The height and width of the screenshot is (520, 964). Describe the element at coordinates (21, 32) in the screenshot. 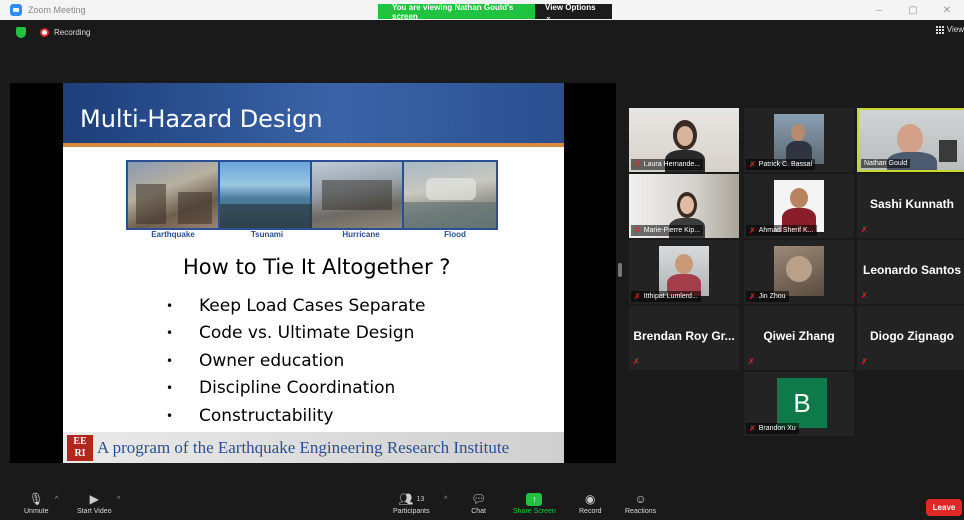

I see `security-shield-icon` at that location.